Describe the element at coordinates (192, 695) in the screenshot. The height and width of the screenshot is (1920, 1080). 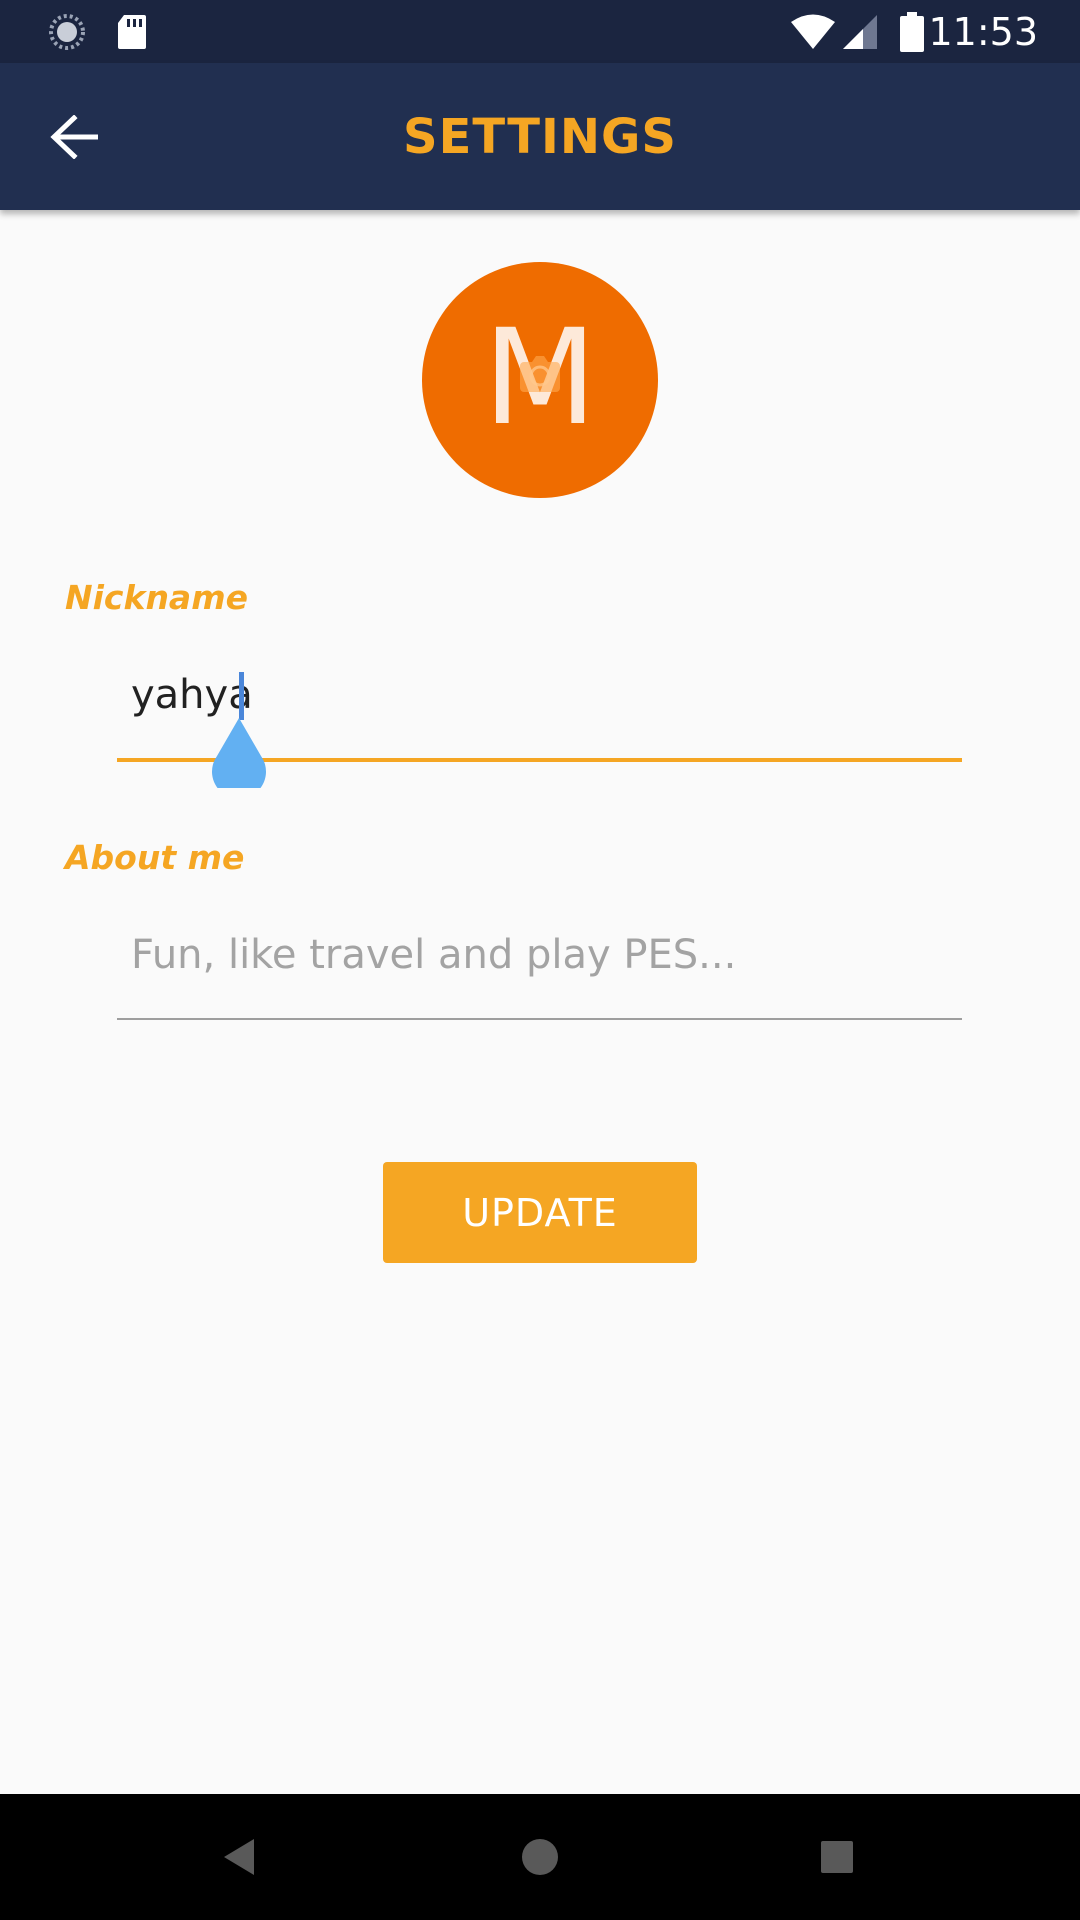
I see `nickname-value: yahya` at that location.